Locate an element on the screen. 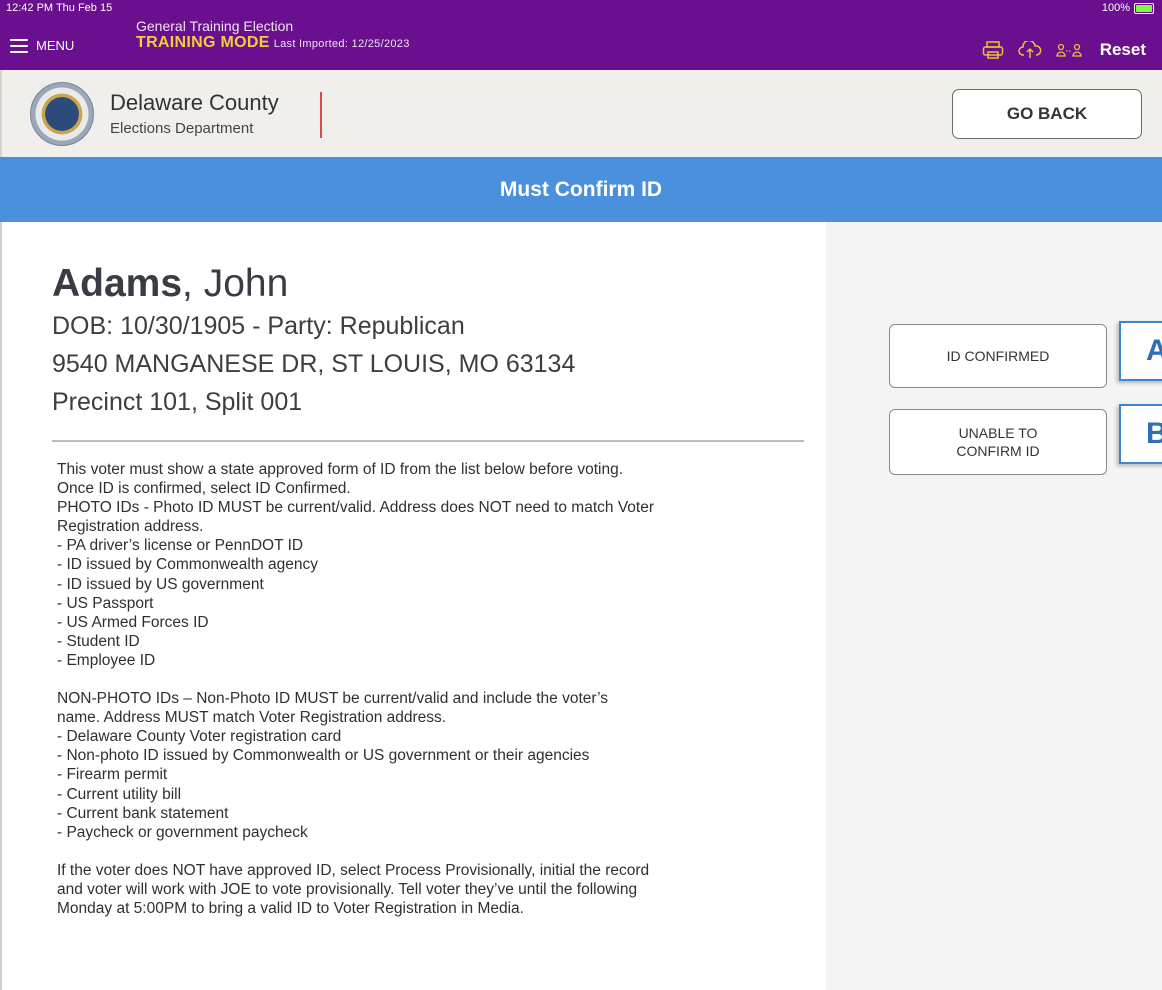 This screenshot has width=1162, height=990. last-imported: Last Imported: 12/25/2023 is located at coordinates (341, 44).